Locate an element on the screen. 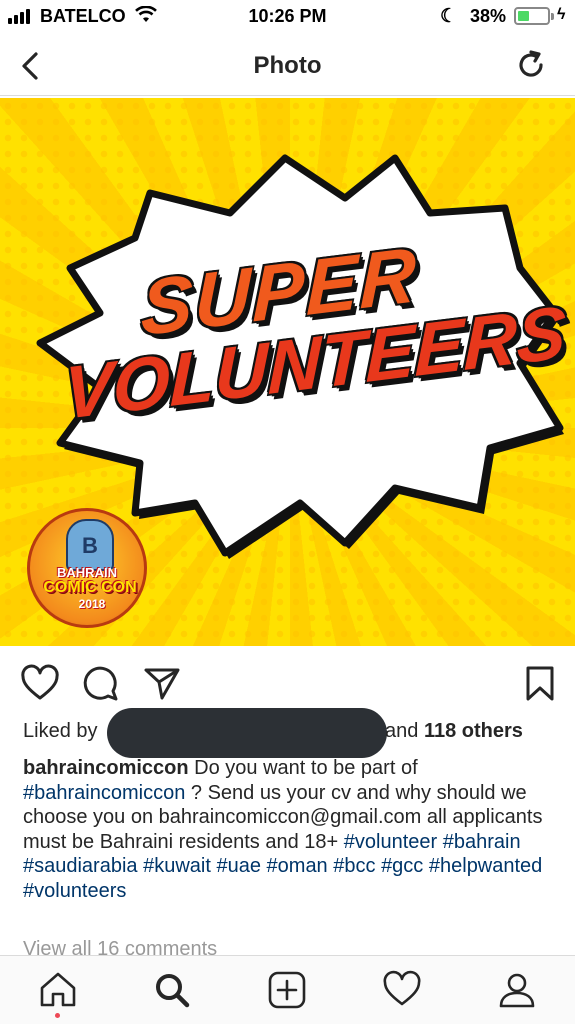  comic-con-logo: B BAHRAIN COMIC CON 2018 is located at coordinates (87, 568).